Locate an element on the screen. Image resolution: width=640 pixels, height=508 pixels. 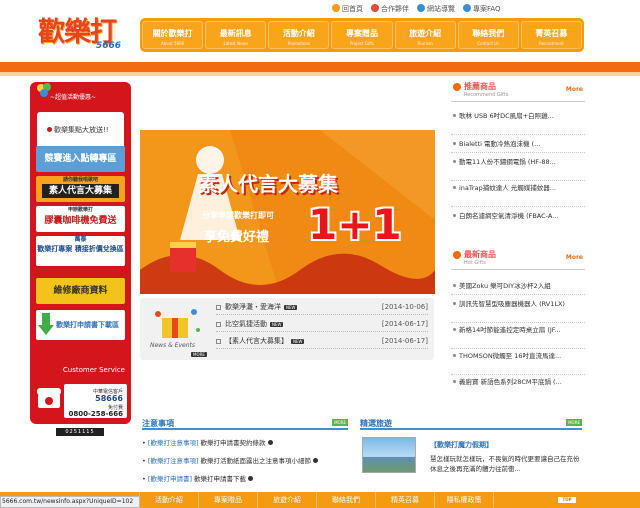
sidebar-header: ~超值活動優惠~ is located at coordinates (81, 95).